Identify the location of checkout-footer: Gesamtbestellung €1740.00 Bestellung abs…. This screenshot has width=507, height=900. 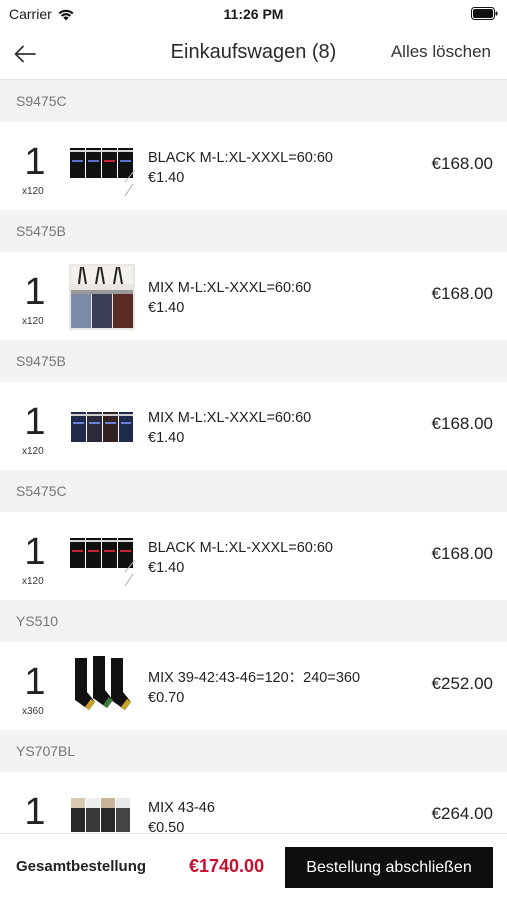
(253, 866).